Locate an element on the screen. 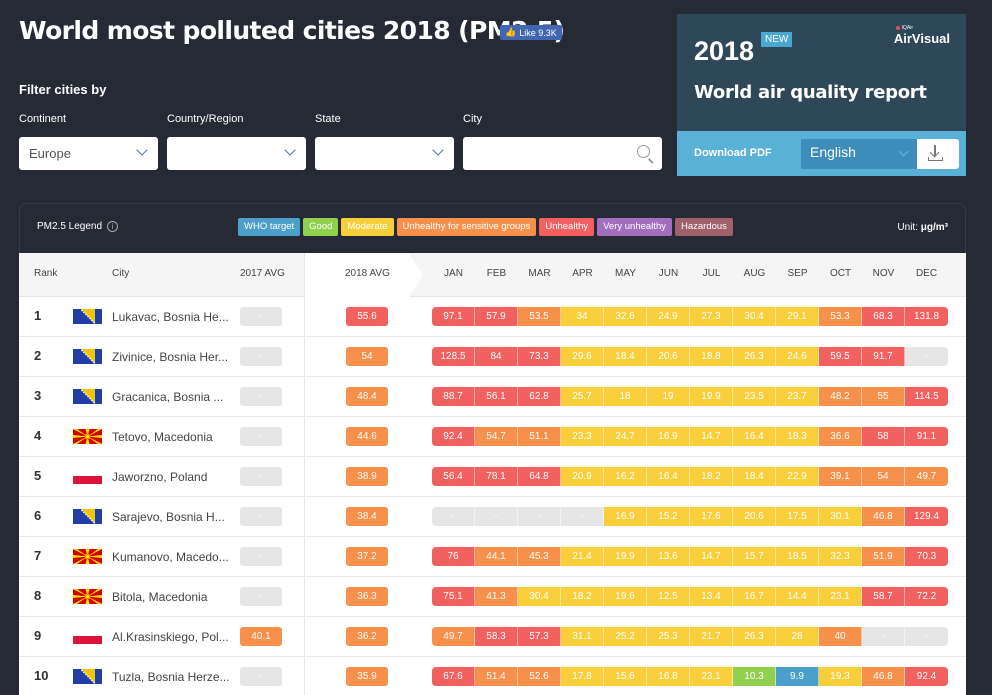 Image resolution: width=992 pixels, height=695 pixels. avg-2018-badge: 36.2 is located at coordinates (367, 636).